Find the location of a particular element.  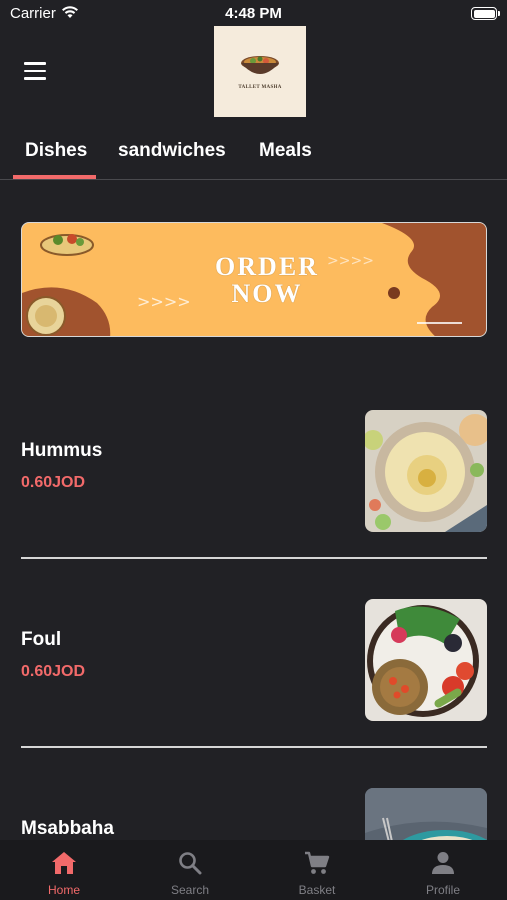

battery-icon is located at coordinates (485, 13).